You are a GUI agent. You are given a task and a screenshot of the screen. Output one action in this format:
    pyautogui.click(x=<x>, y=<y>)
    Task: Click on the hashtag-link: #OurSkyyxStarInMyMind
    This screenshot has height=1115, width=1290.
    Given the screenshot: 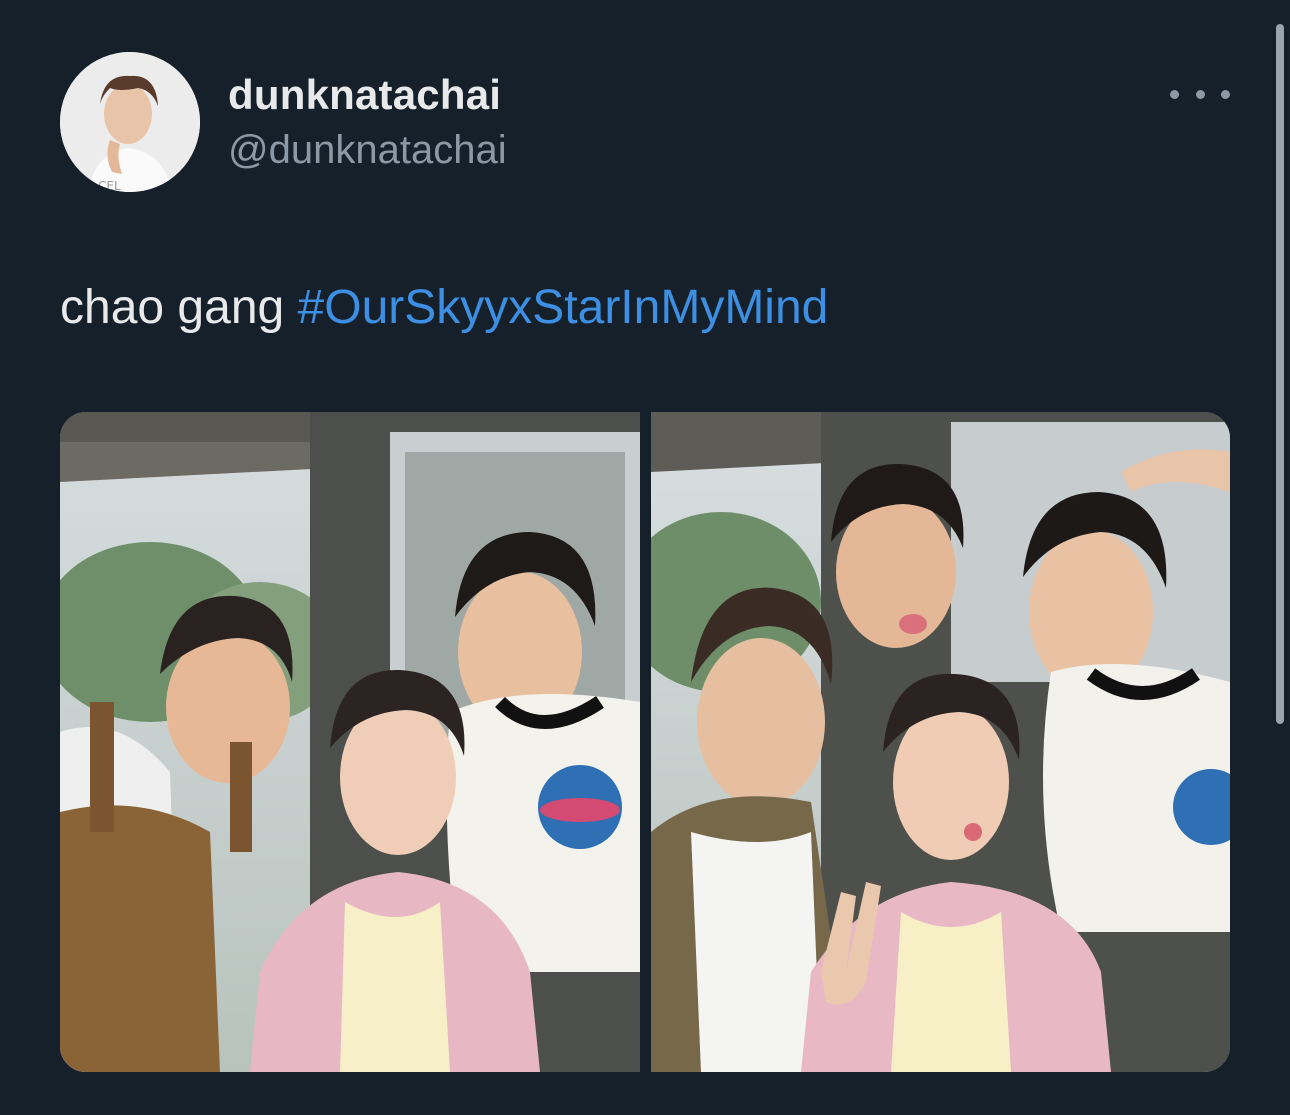 What is the action you would take?
    pyautogui.click(x=563, y=307)
    